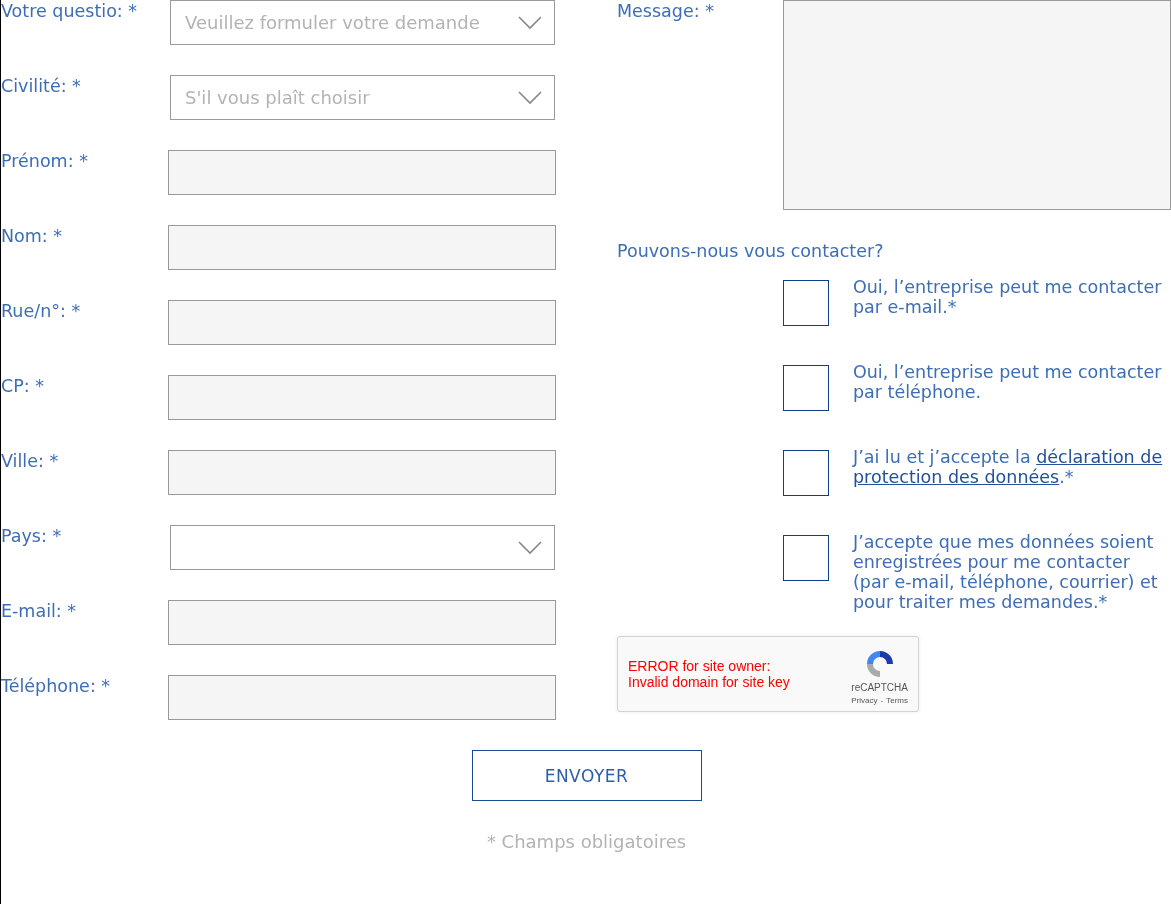  What do you see at coordinates (700, 666) in the screenshot?
I see `error-message: ERROR for site owner:` at bounding box center [700, 666].